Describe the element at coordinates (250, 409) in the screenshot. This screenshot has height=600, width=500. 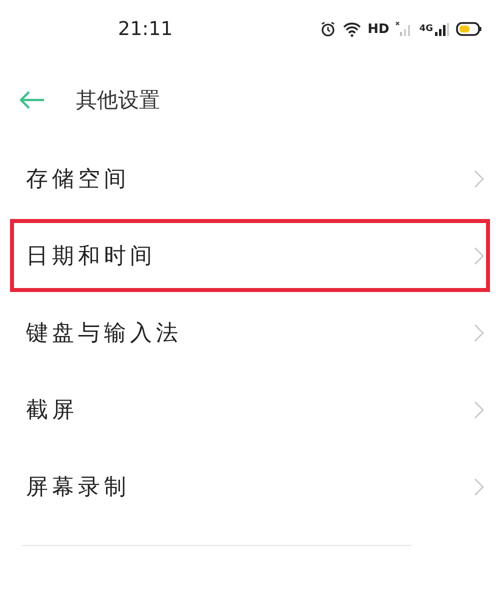
I see `settings-item: 截屏` at that location.